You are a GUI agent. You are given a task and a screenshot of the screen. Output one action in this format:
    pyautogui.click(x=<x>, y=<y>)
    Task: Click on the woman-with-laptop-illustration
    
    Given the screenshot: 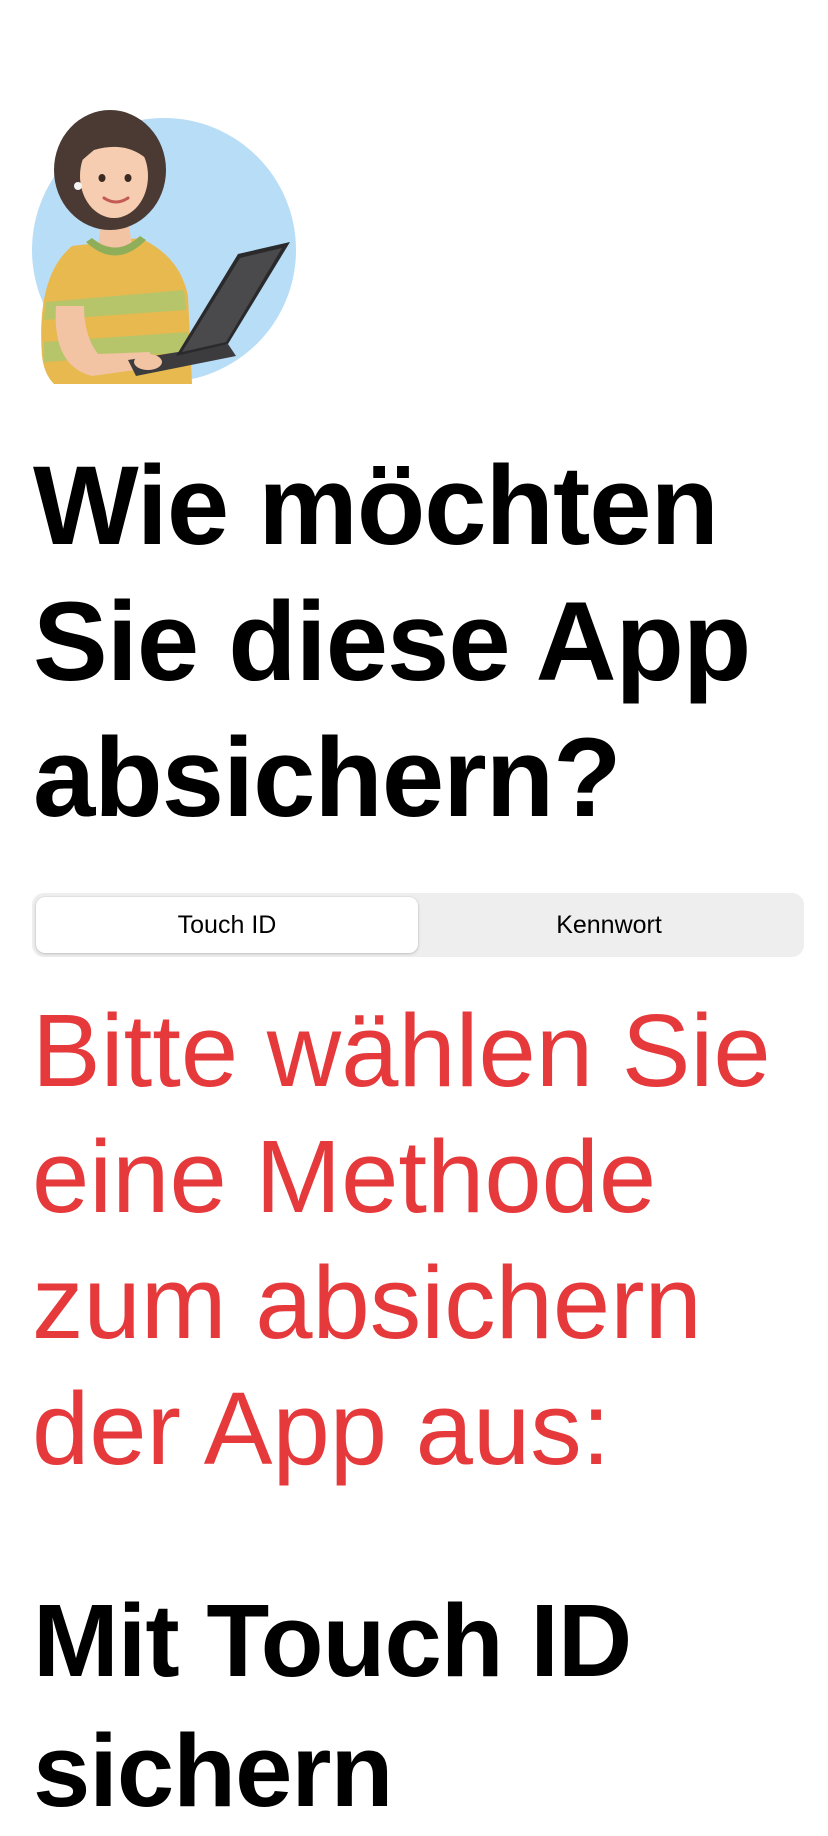 What is the action you would take?
    pyautogui.click(x=164, y=245)
    